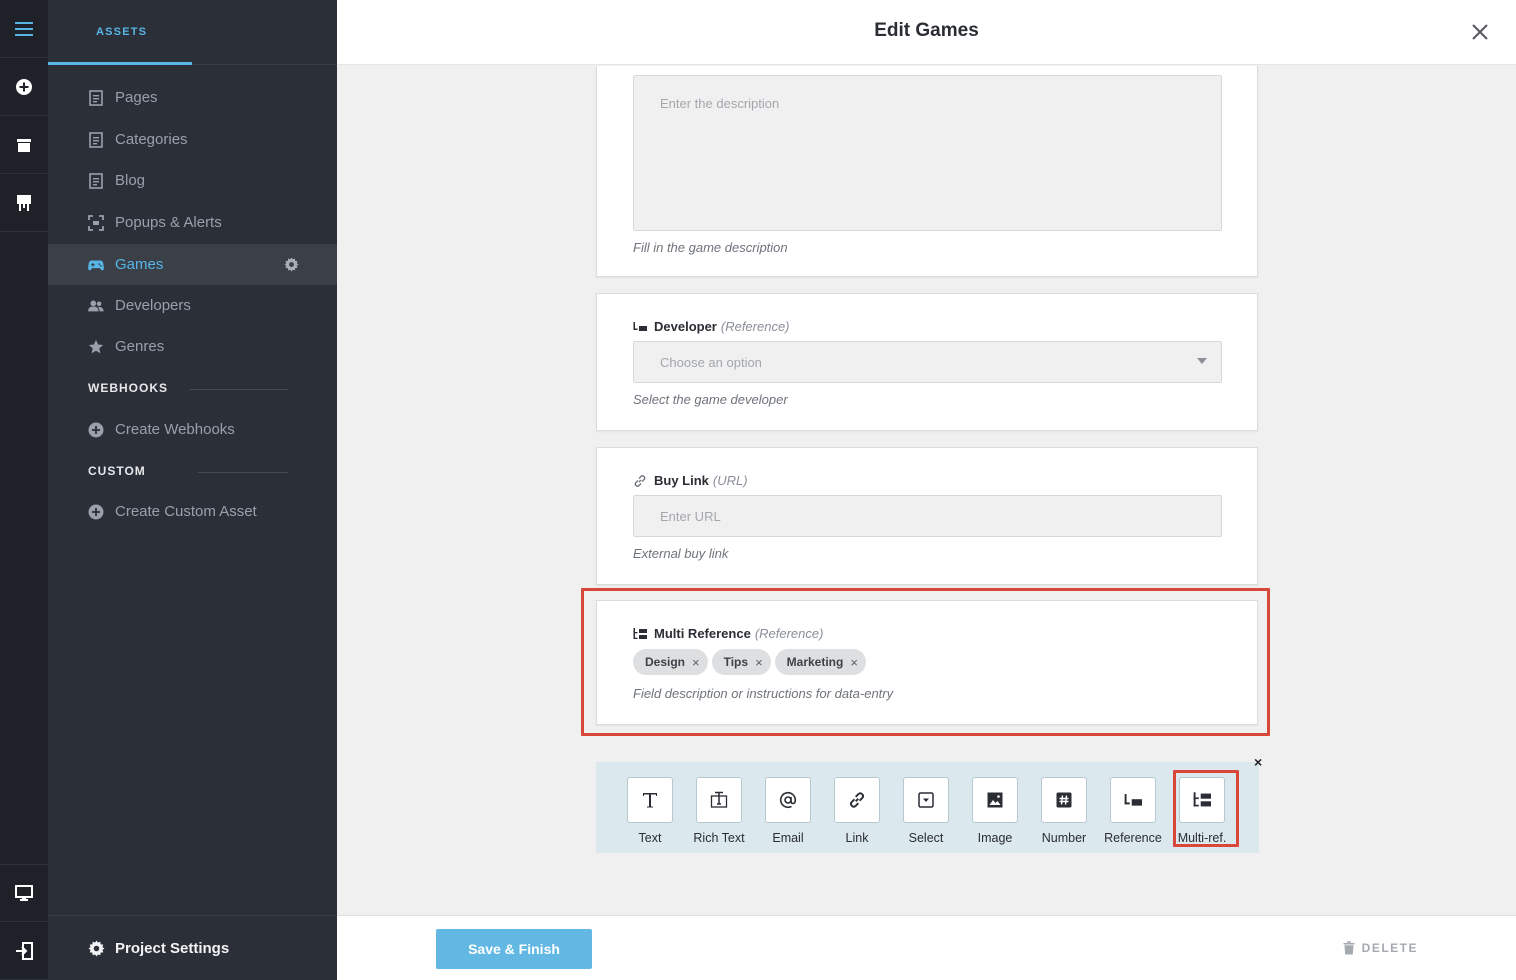  I want to click on sidebar-item-games: Games, so click(192, 264).